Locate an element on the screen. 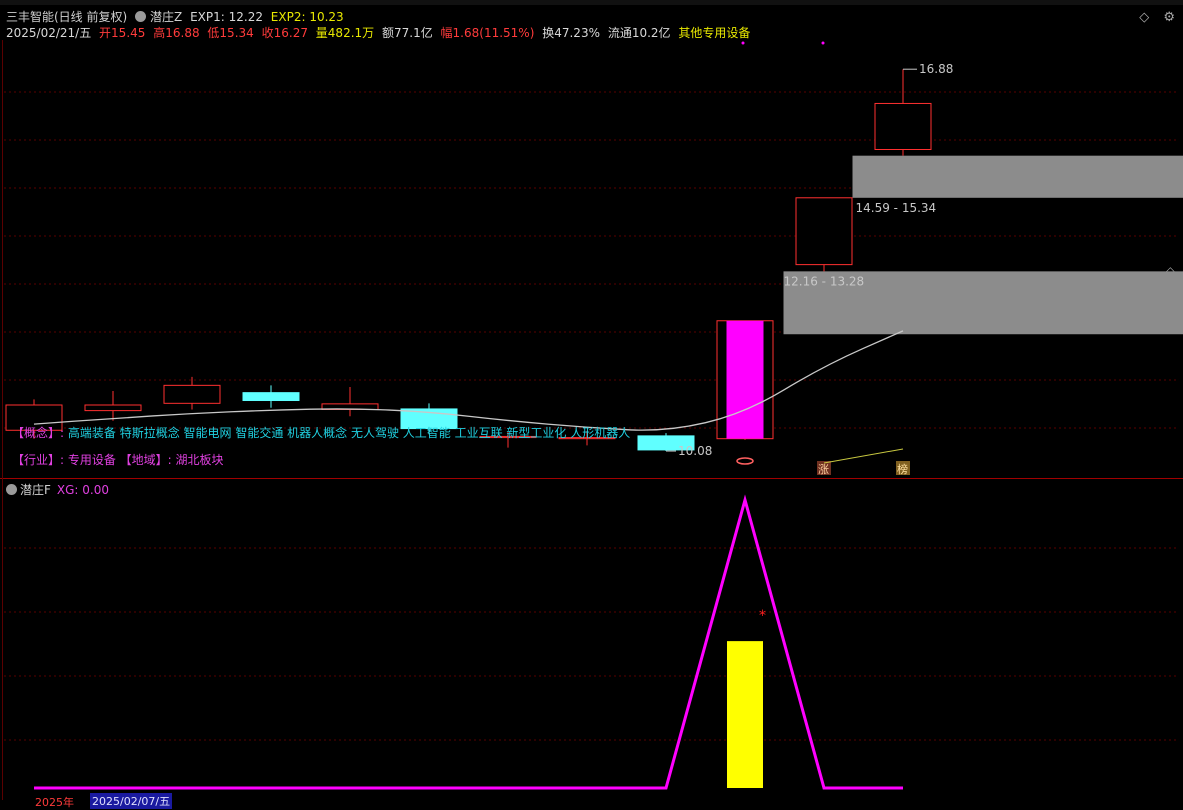  industry-line: 【行业】: 专用设备 【地域】: 湖北板块 is located at coordinates (118, 459).